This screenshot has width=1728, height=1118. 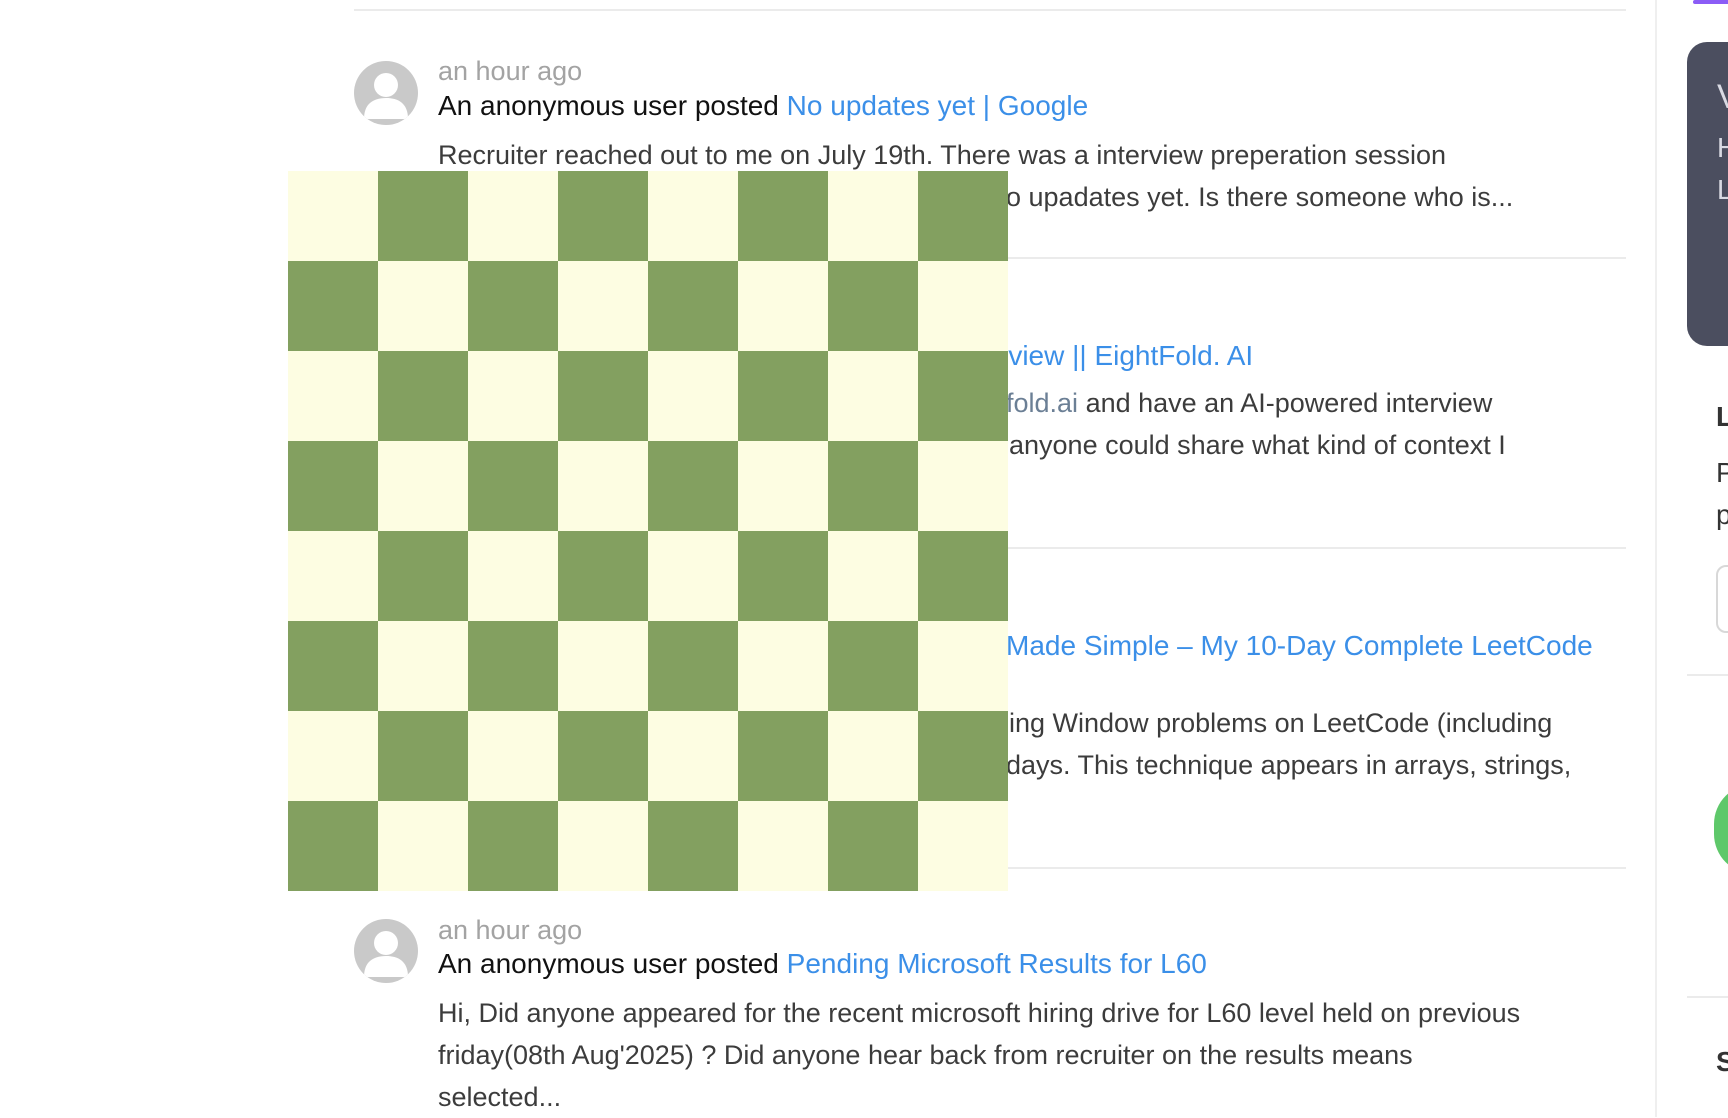 What do you see at coordinates (1285, 403) in the screenshot?
I see `post-excerpt-text: and have an AI-powered interview` at bounding box center [1285, 403].